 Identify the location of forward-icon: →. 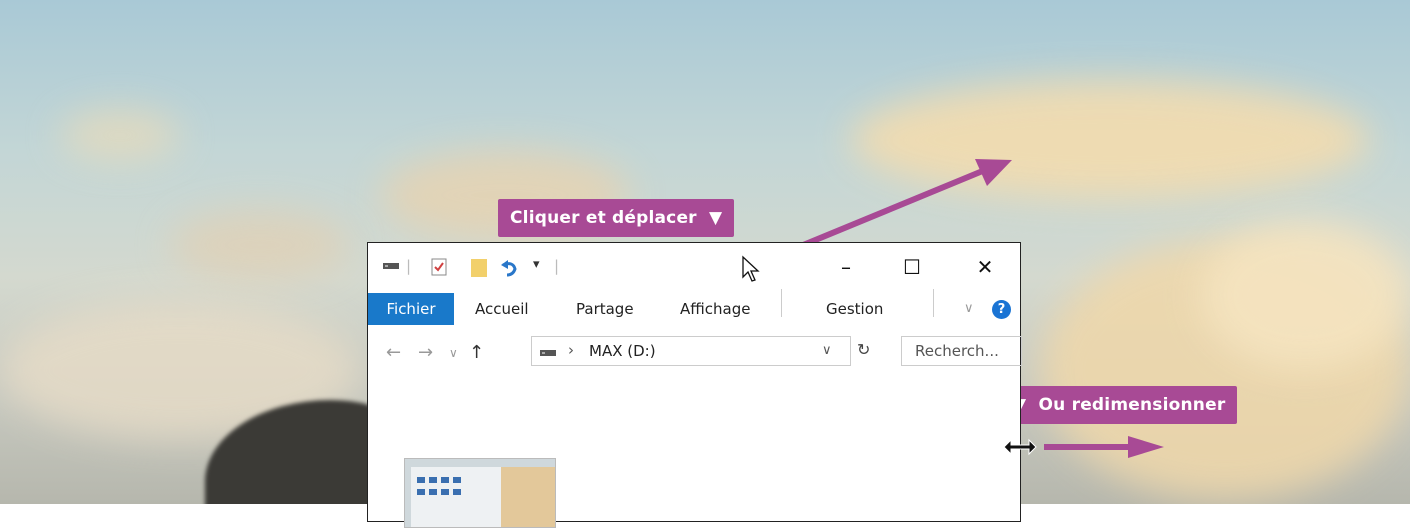
(425, 352).